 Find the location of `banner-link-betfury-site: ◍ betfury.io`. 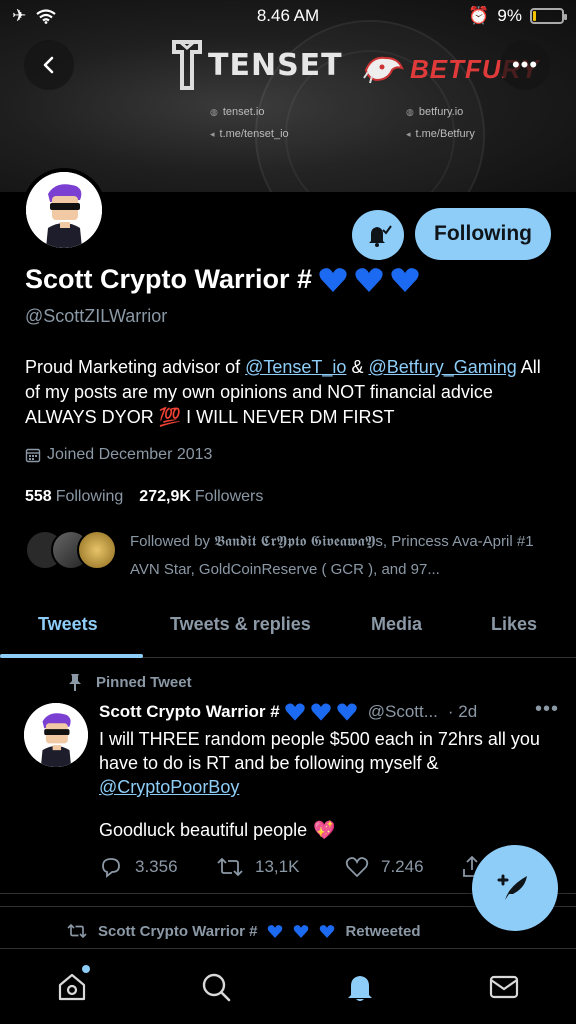

banner-link-betfury-site: ◍ betfury.io is located at coordinates (435, 112).